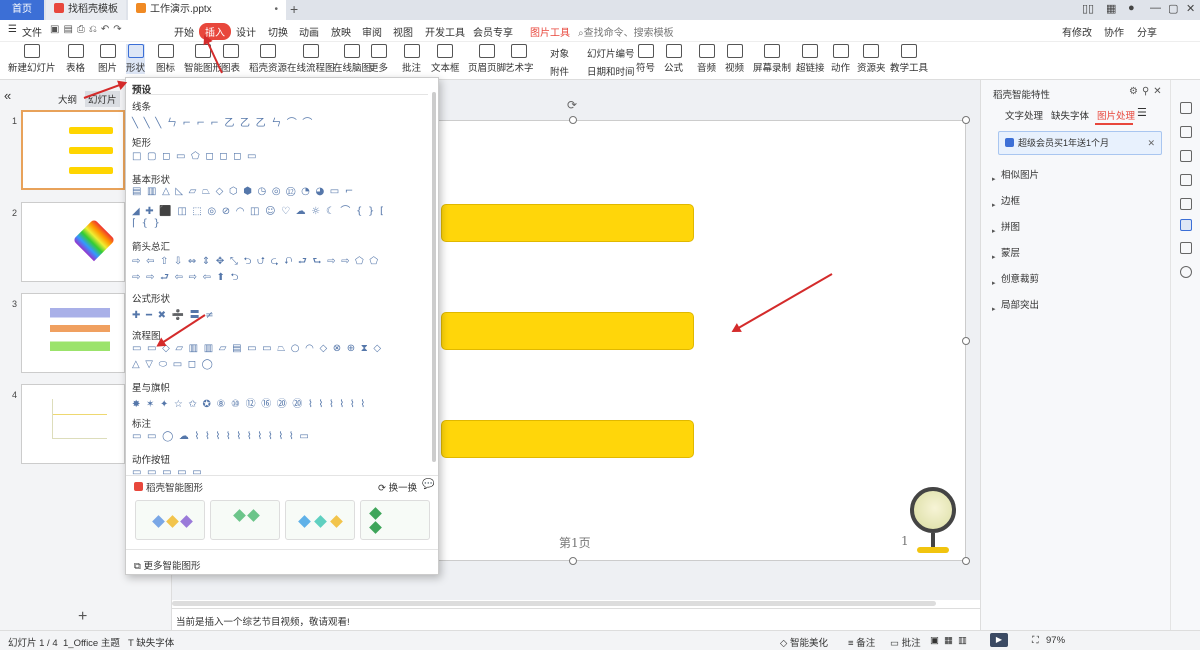  I want to click on comments-toggle: ▭ 批注, so click(905, 642).